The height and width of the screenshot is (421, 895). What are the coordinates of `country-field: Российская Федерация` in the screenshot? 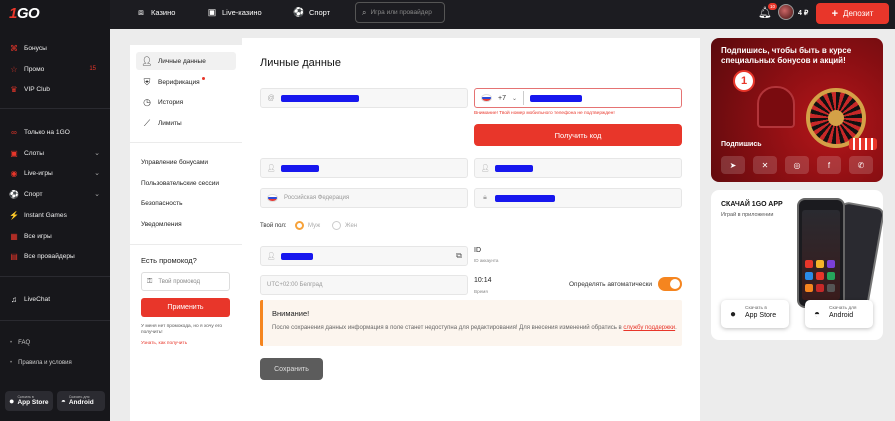 It's located at (364, 198).